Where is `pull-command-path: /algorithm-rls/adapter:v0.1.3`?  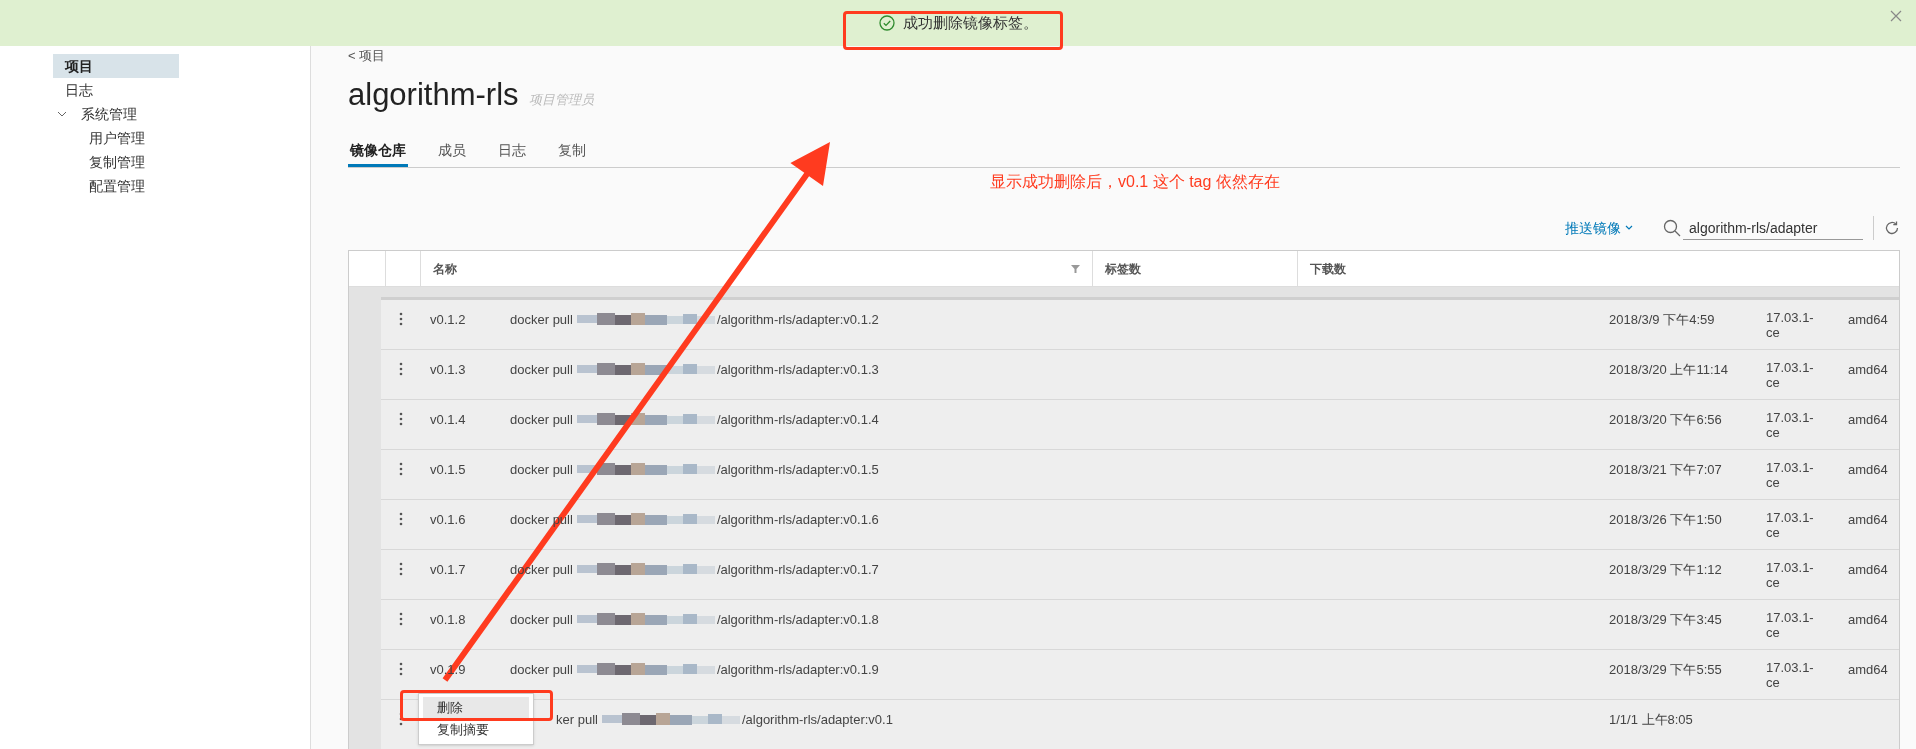
pull-command-path: /algorithm-rls/adapter:v0.1.3 is located at coordinates (797, 370).